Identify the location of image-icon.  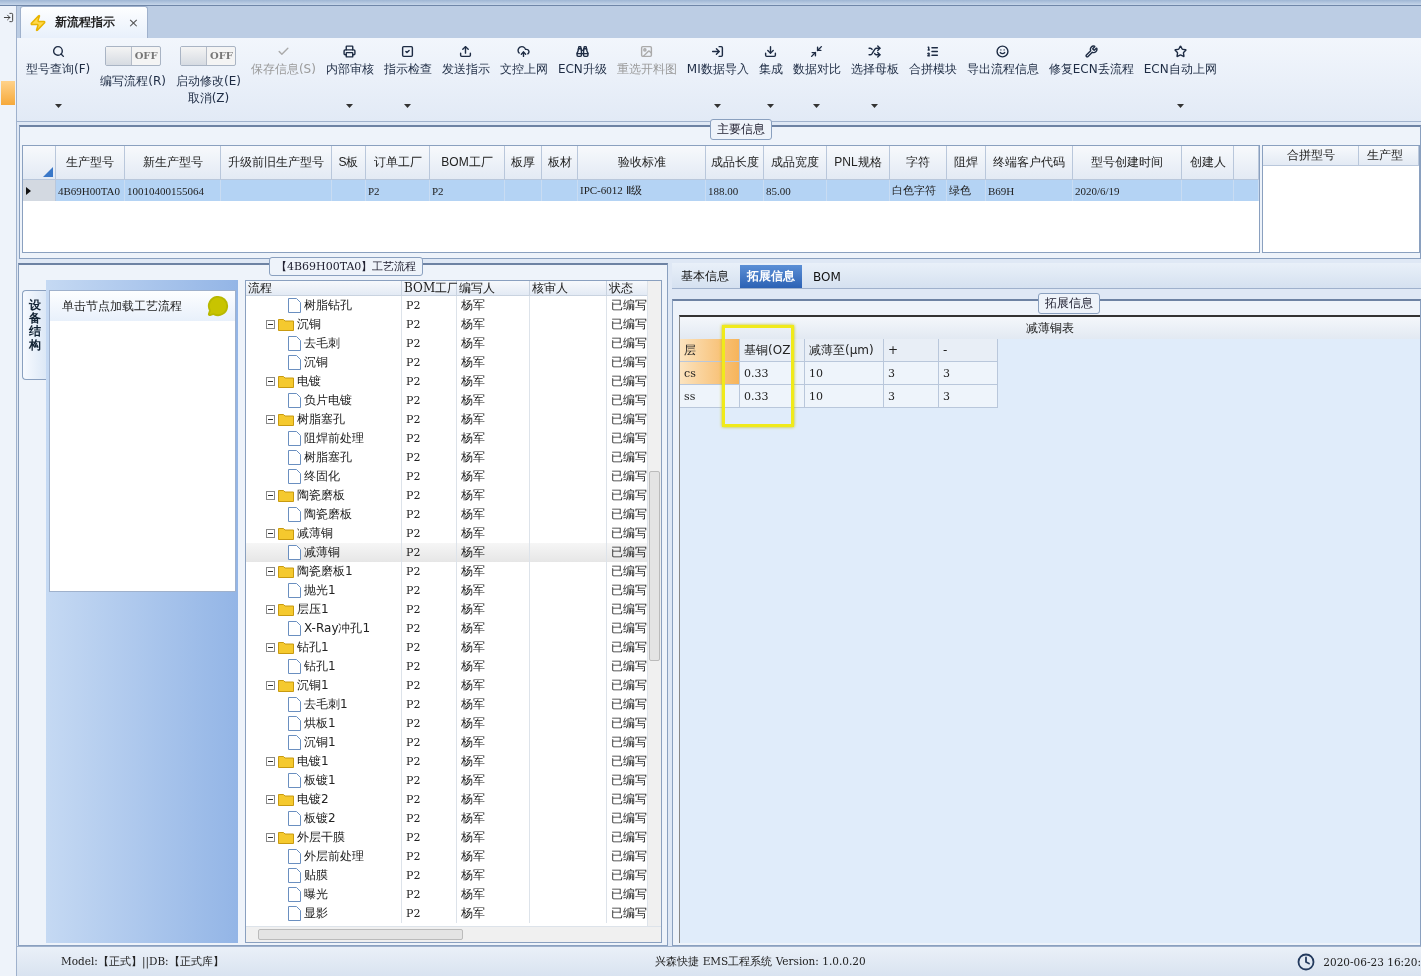
(647, 51).